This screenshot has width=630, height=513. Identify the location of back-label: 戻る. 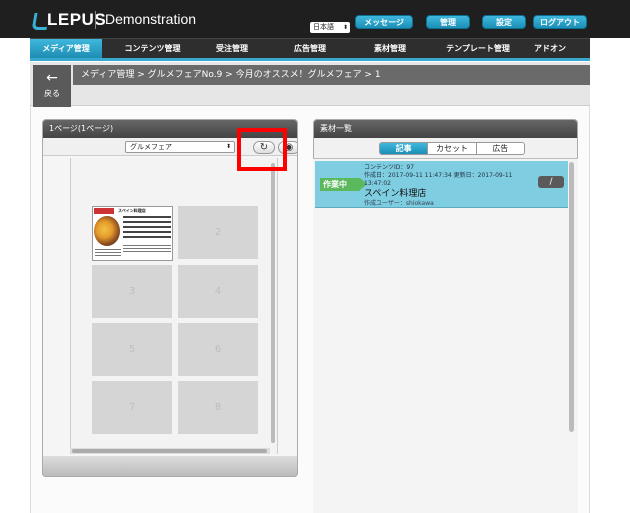
(52, 93).